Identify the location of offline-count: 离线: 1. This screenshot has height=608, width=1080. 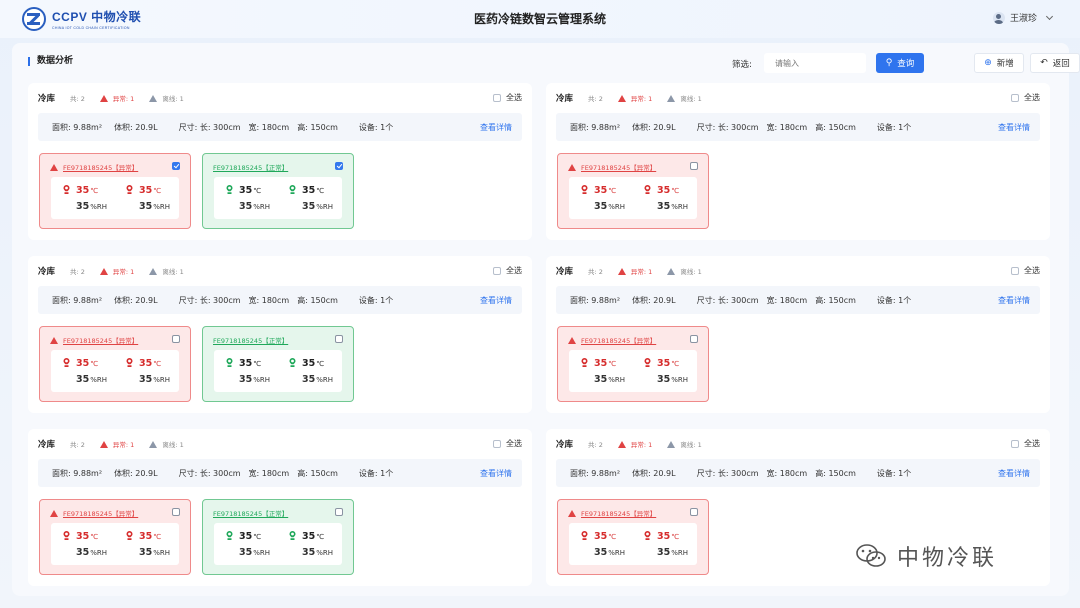
(166, 271).